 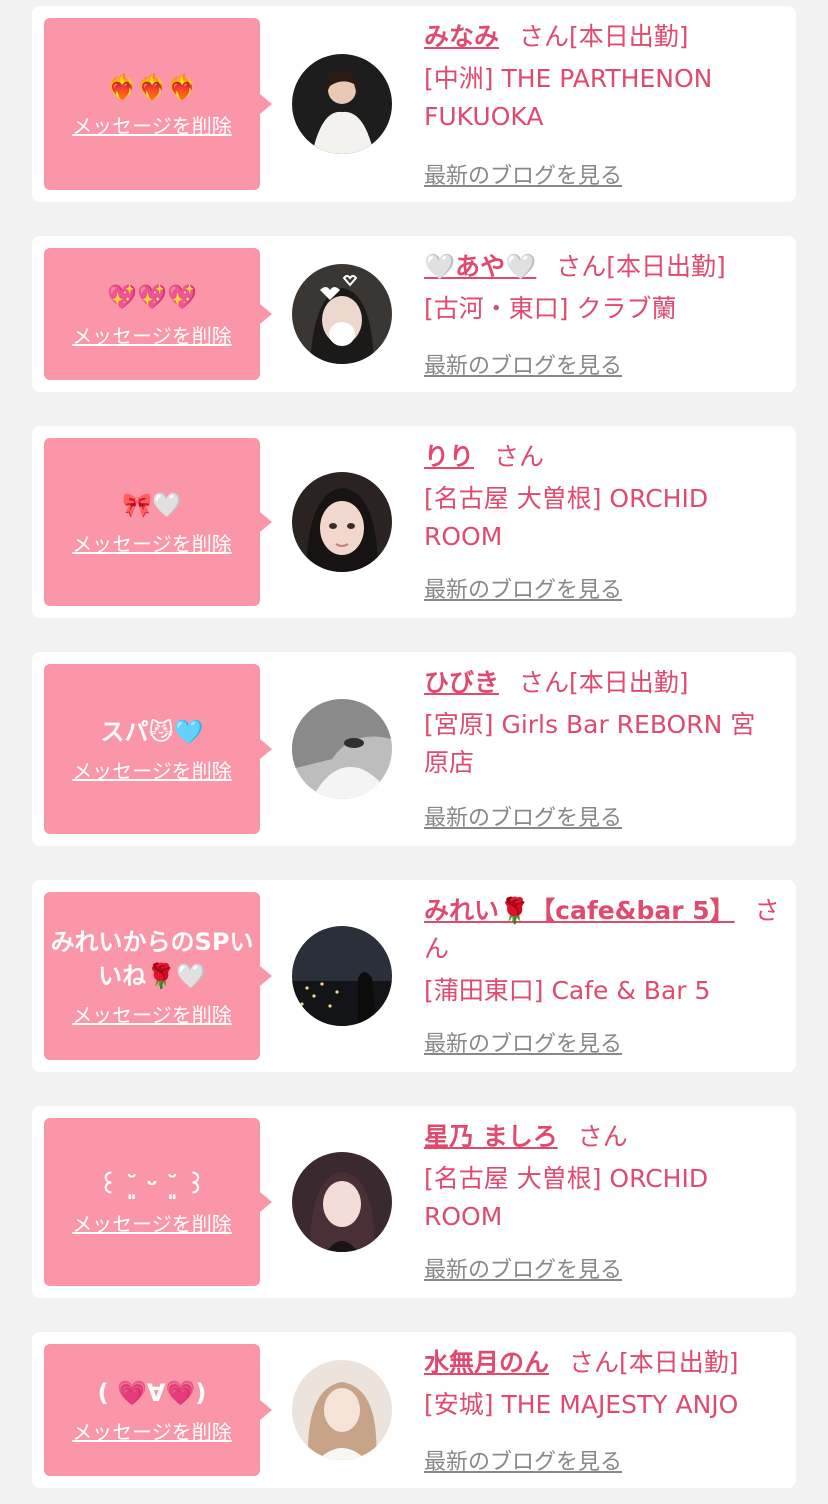 What do you see at coordinates (158, 522) in the screenshot?
I see `message-bubble: 🎀🤍 メッセージを削除` at bounding box center [158, 522].